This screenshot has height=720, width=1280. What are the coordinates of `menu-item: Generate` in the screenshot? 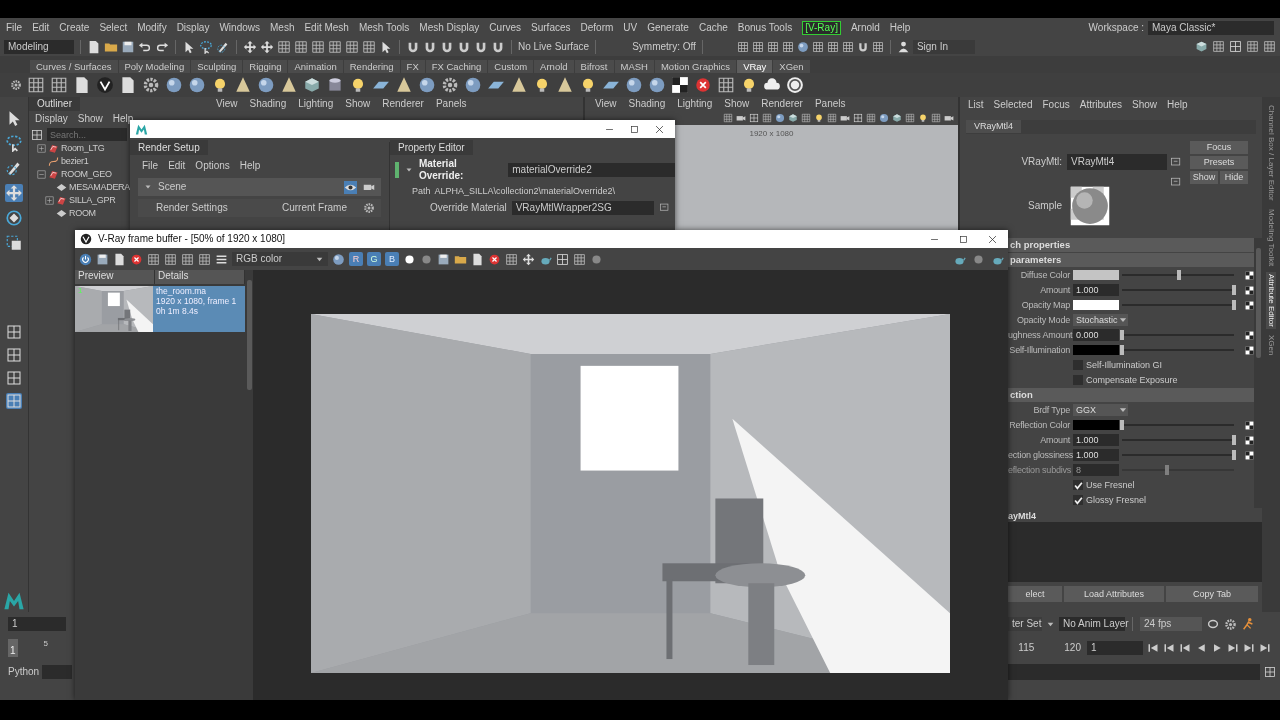 It's located at (668, 27).